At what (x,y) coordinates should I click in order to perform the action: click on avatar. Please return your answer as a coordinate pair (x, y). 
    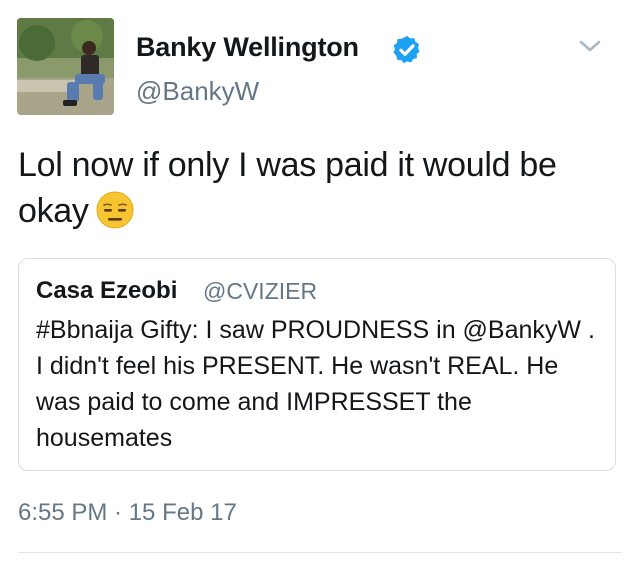
    Looking at the image, I should click on (65, 66).